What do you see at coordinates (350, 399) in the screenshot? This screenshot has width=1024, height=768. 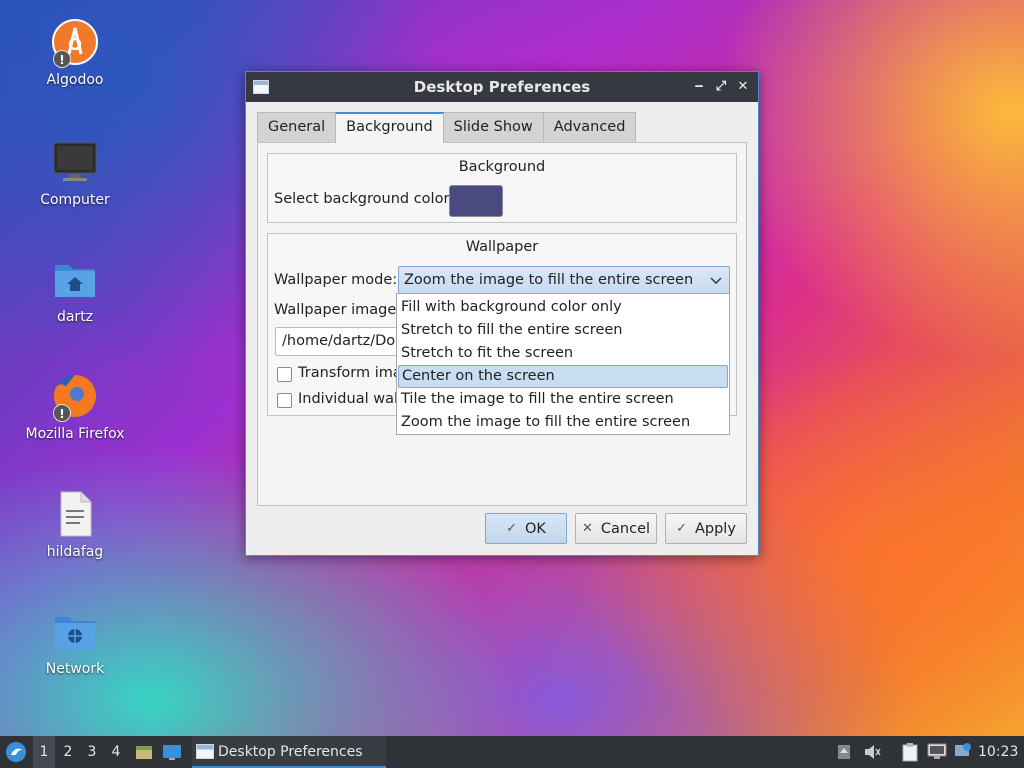 I see `individual-wallpaper-label: Individual wall` at bounding box center [350, 399].